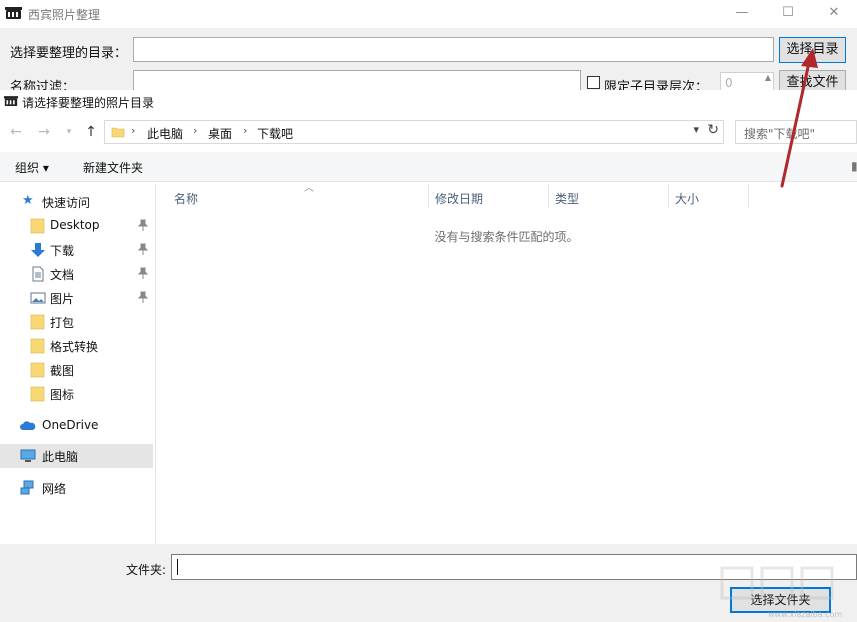 The image size is (857, 622). Describe the element at coordinates (38, 250) in the screenshot. I see `download-arrow-icon` at that location.